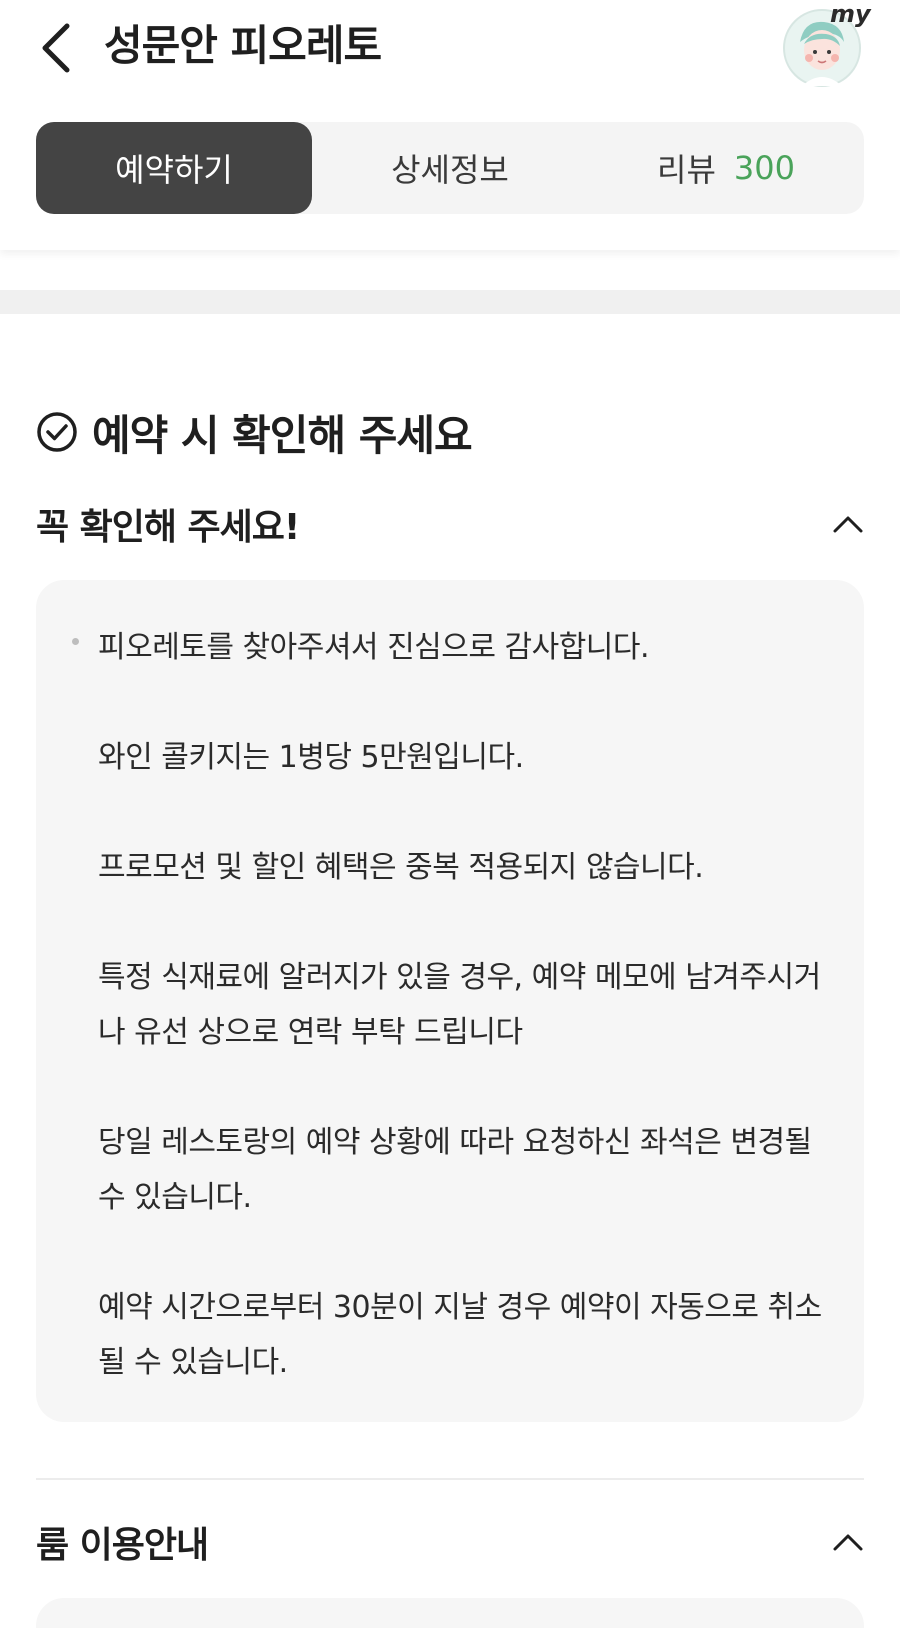 This screenshot has height=1628, width=900. Describe the element at coordinates (450, 302) in the screenshot. I see `section-separator` at that location.